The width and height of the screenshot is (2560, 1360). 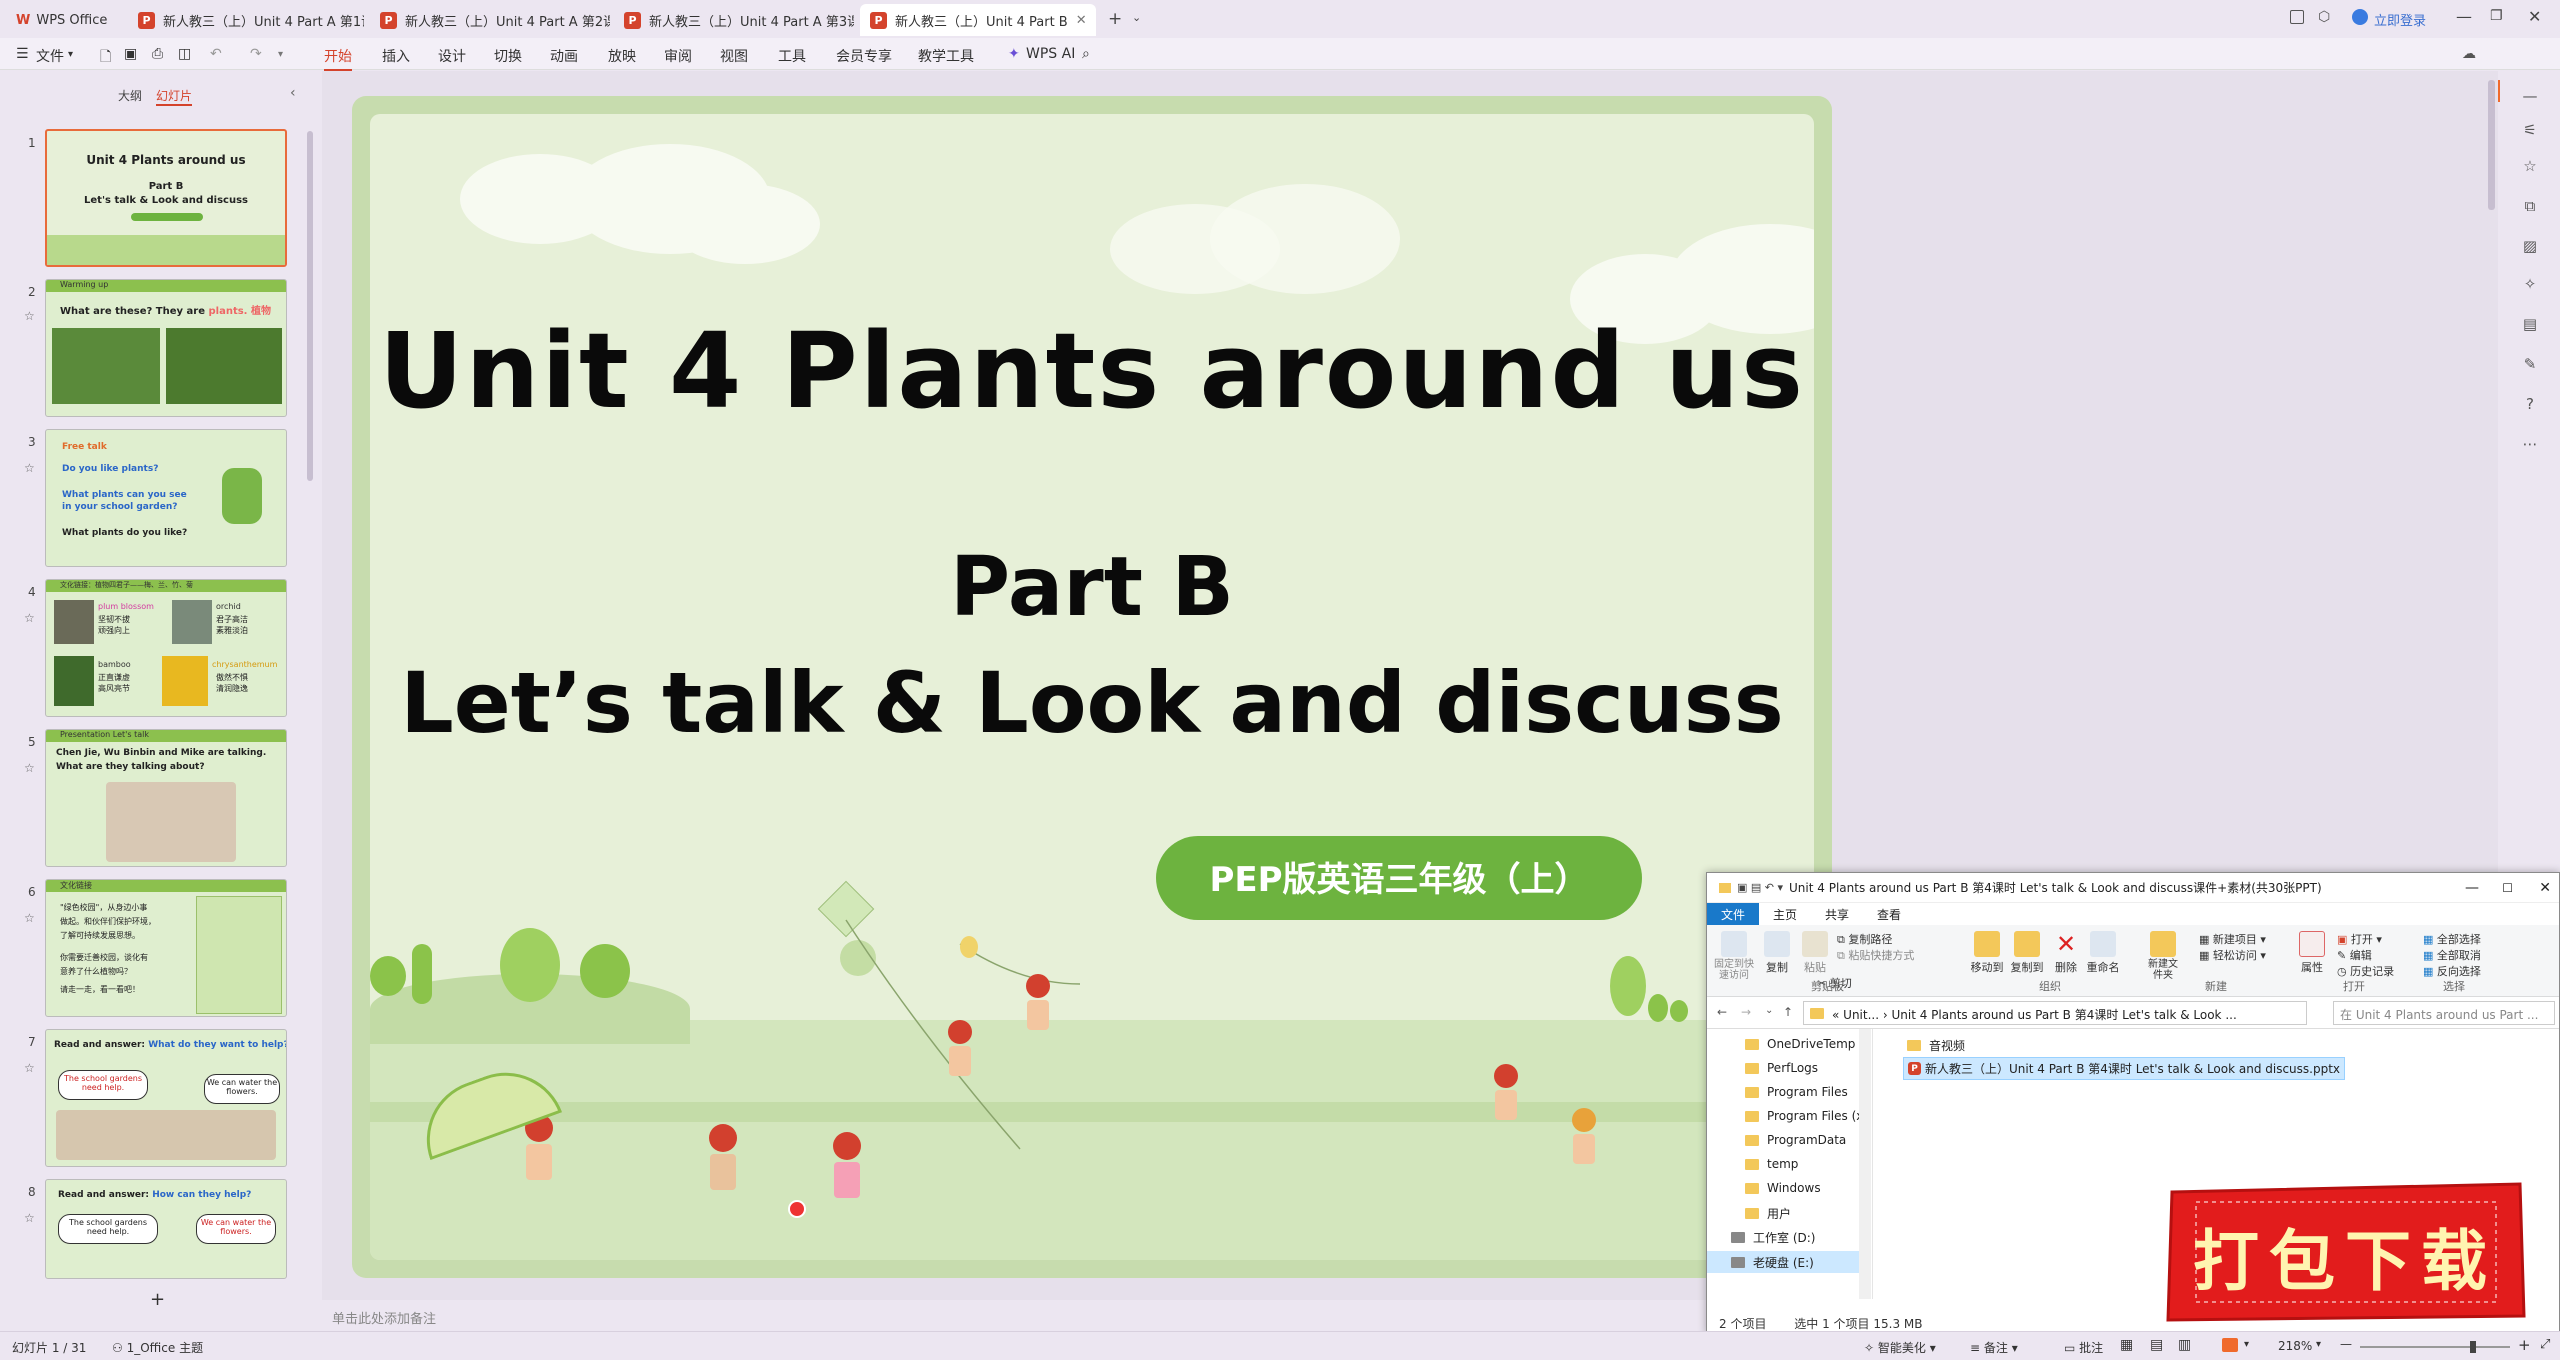 I want to click on zoom-slider-handle, so click(x=2473, y=1347).